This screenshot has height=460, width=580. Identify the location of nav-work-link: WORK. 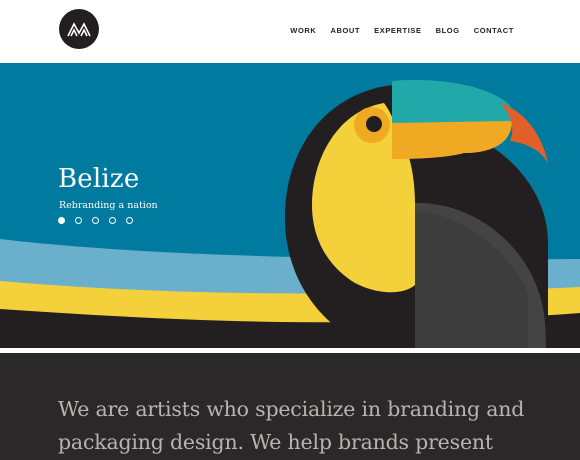
(303, 30).